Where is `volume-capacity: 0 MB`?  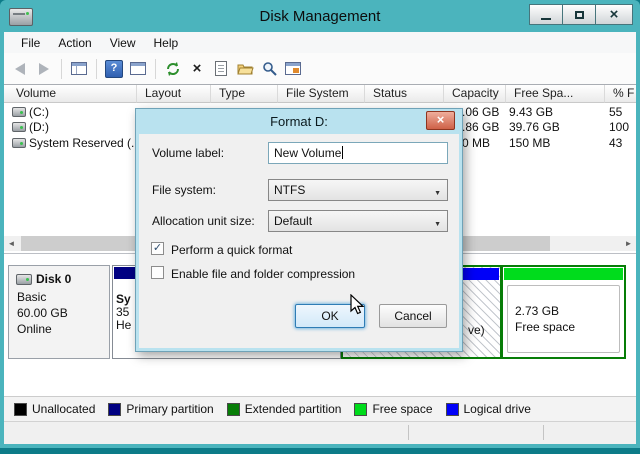 volume-capacity: 0 MB is located at coordinates (476, 143).